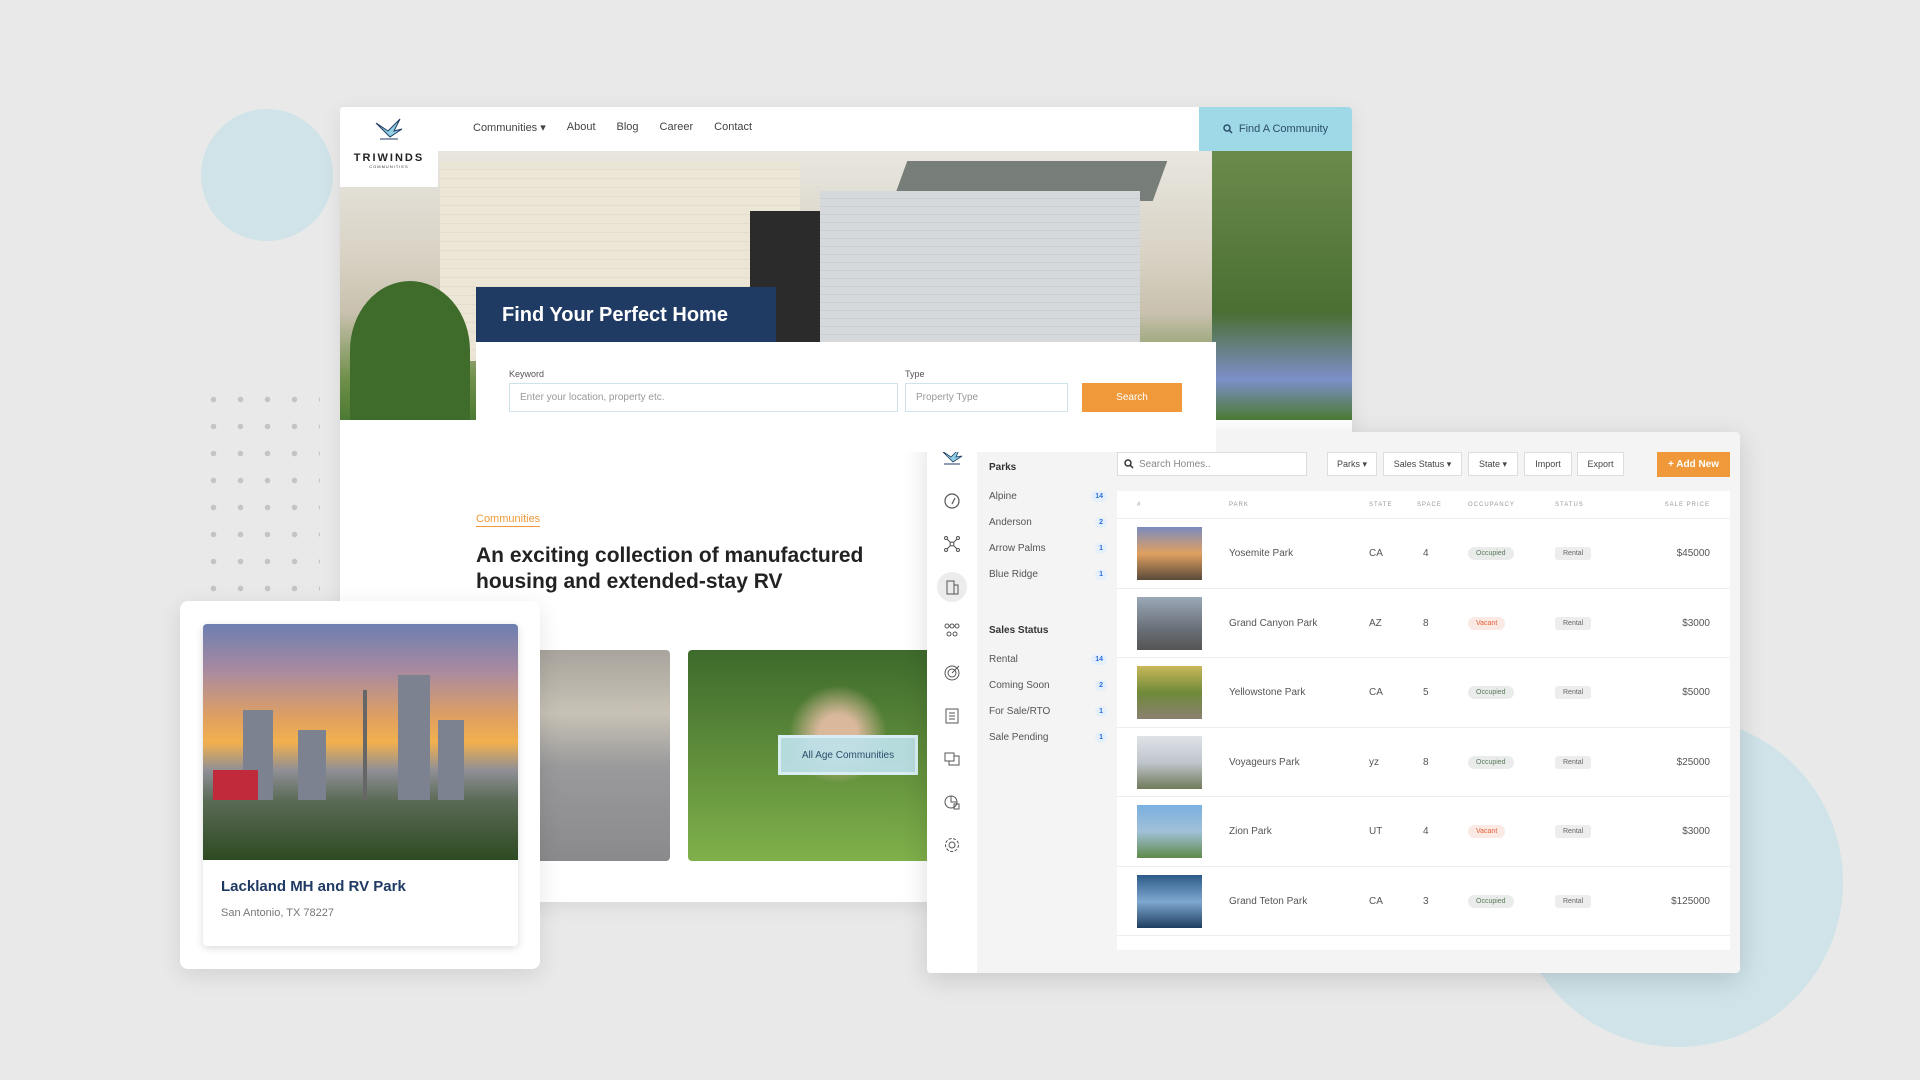  What do you see at coordinates (277, 913) in the screenshot?
I see `card-address: San Antonio, TX 78227` at bounding box center [277, 913].